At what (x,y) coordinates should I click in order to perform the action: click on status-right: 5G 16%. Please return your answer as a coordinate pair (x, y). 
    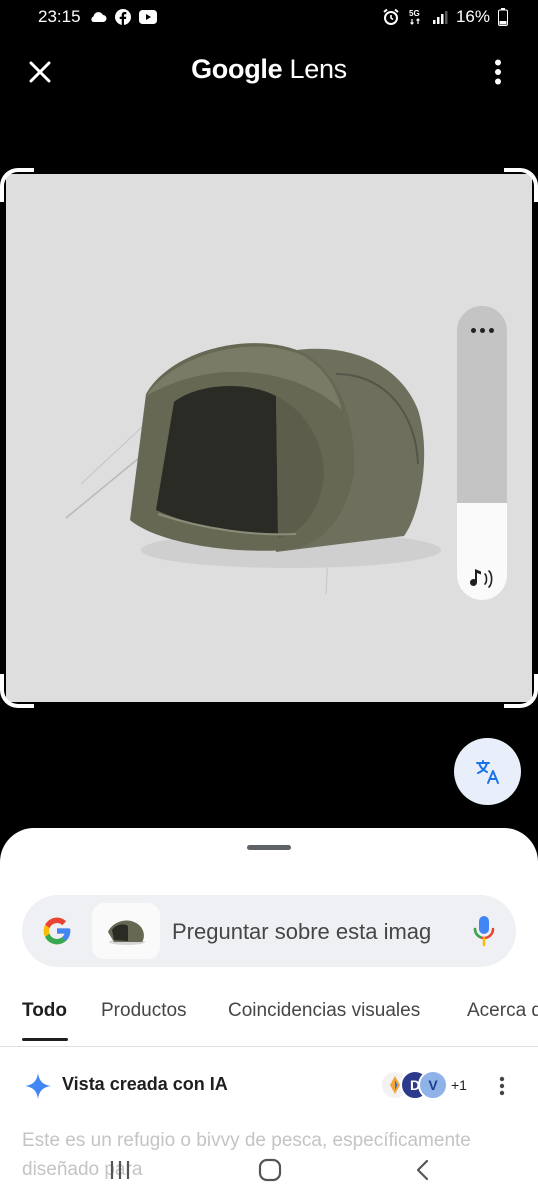
    Looking at the image, I should click on (445, 17).